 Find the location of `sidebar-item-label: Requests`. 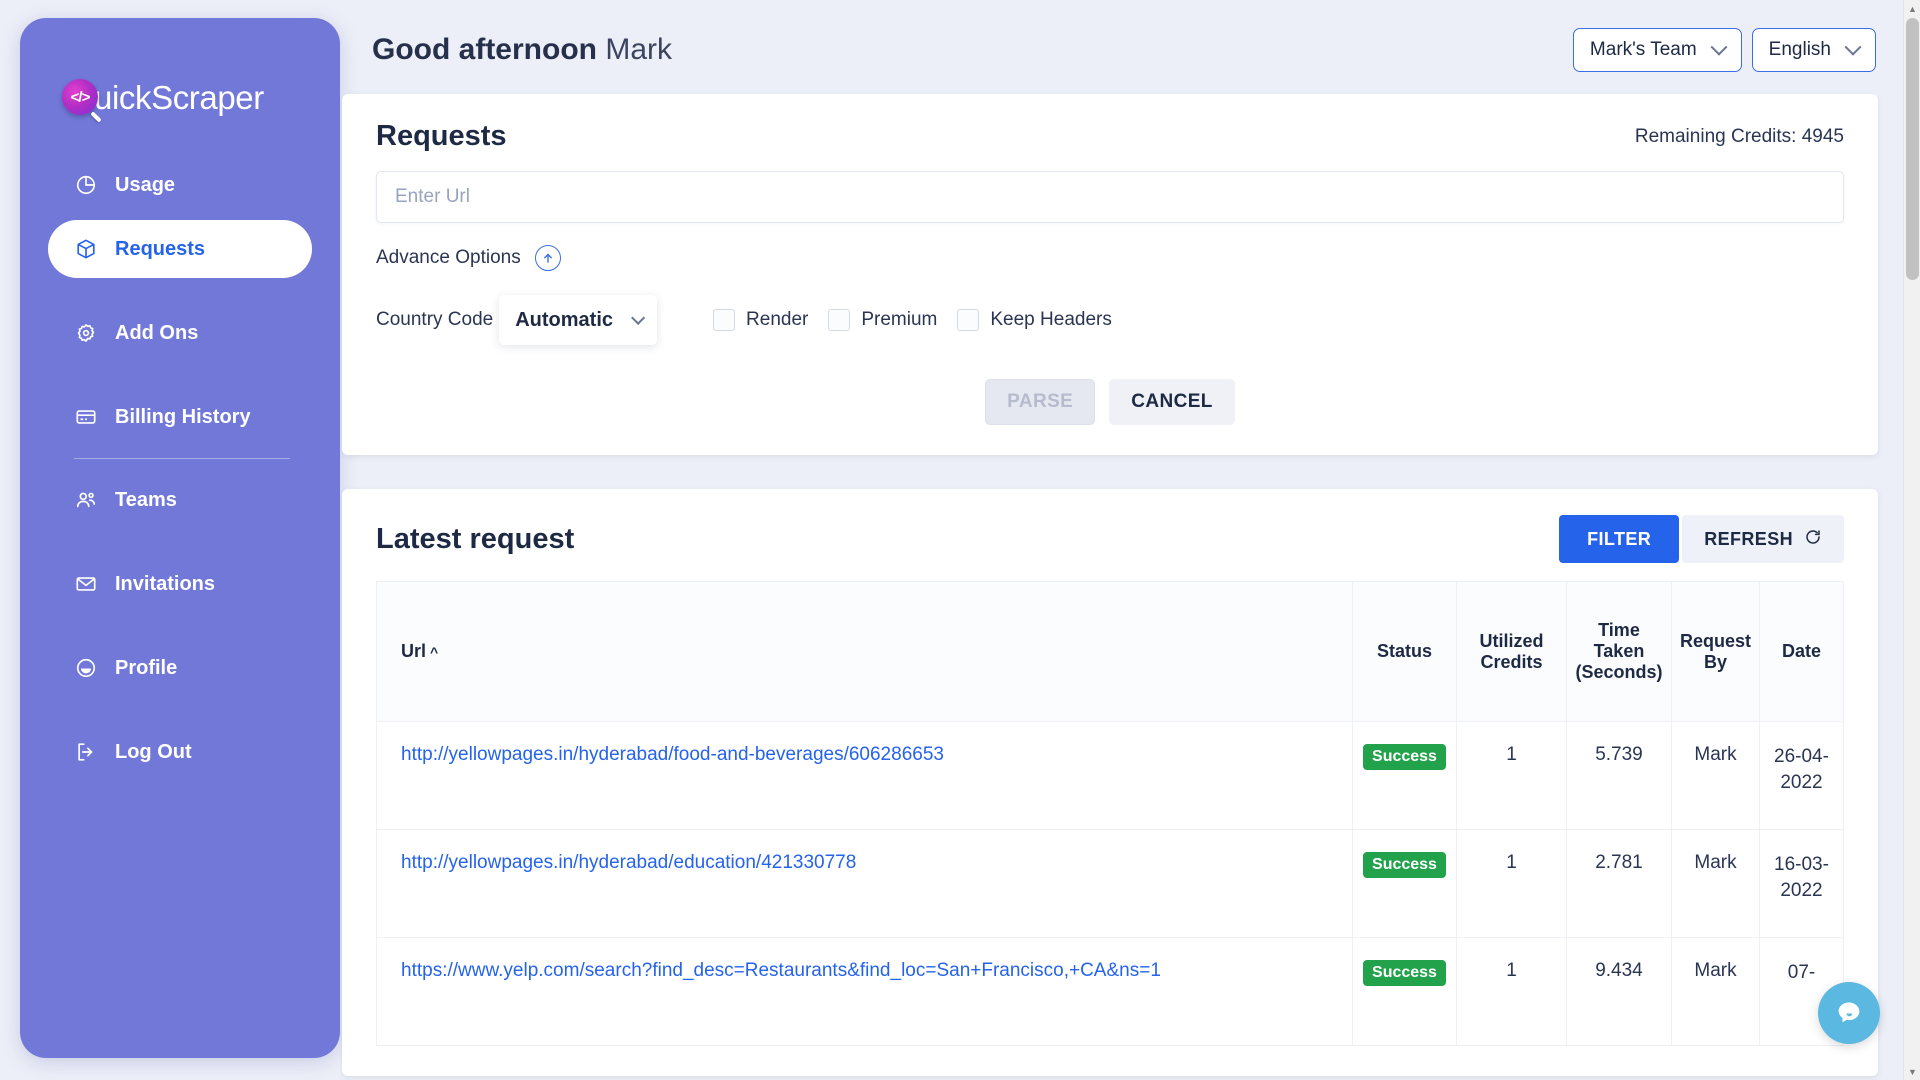

sidebar-item-label: Requests is located at coordinates (160, 248).